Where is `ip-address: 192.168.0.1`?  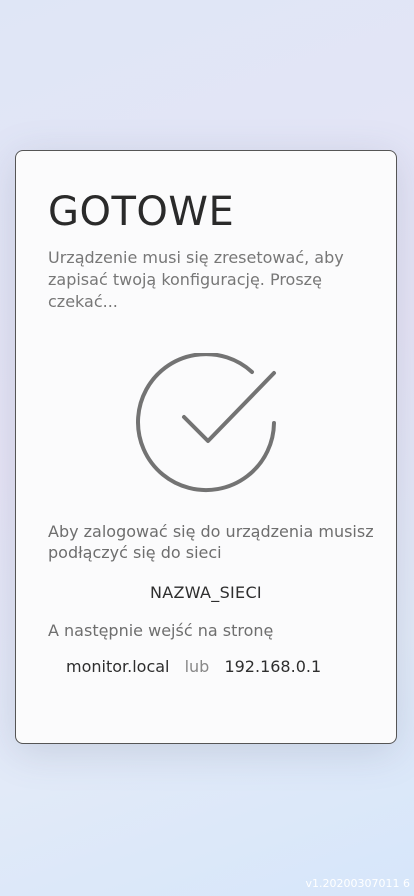
ip-address: 192.168.0.1 is located at coordinates (273, 666).